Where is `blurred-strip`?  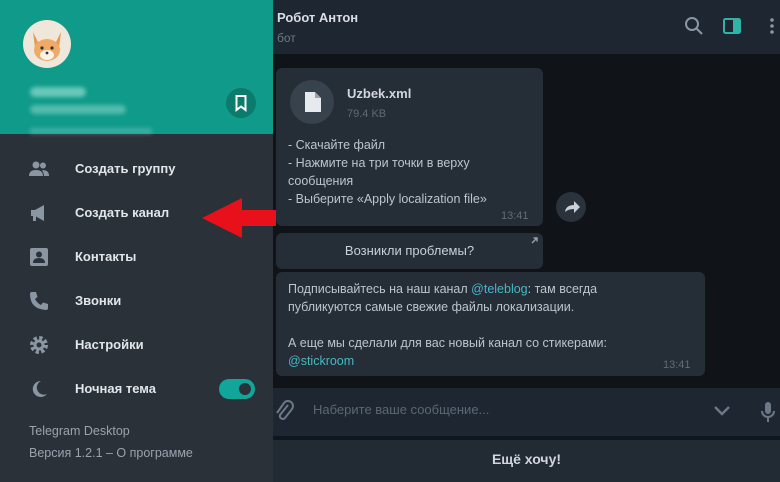 blurred-strip is located at coordinates (91, 131).